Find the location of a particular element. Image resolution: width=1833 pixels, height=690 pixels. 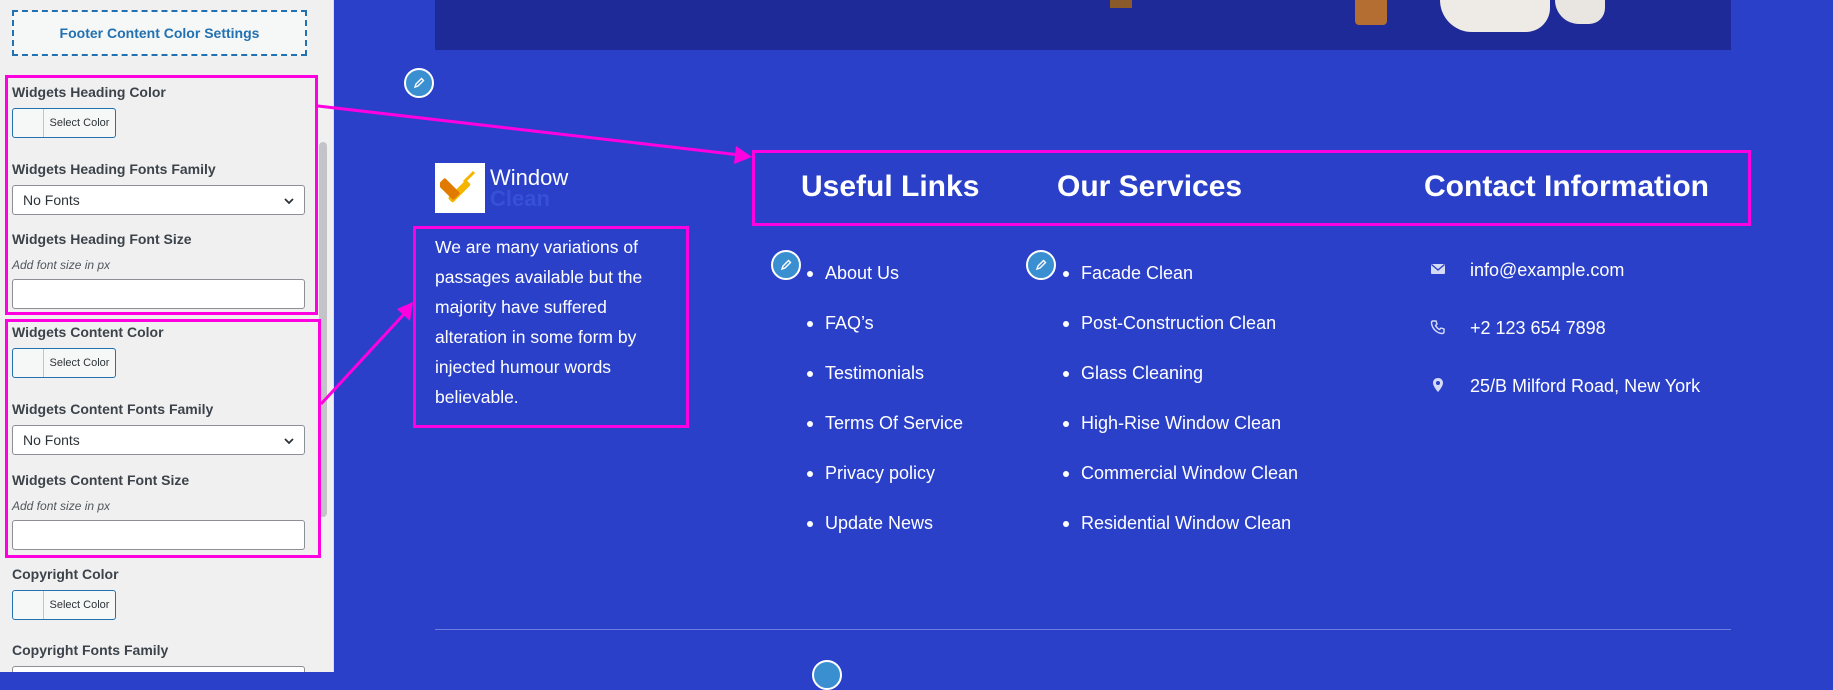

link-testimonials: Testimonials is located at coordinates (885, 388).